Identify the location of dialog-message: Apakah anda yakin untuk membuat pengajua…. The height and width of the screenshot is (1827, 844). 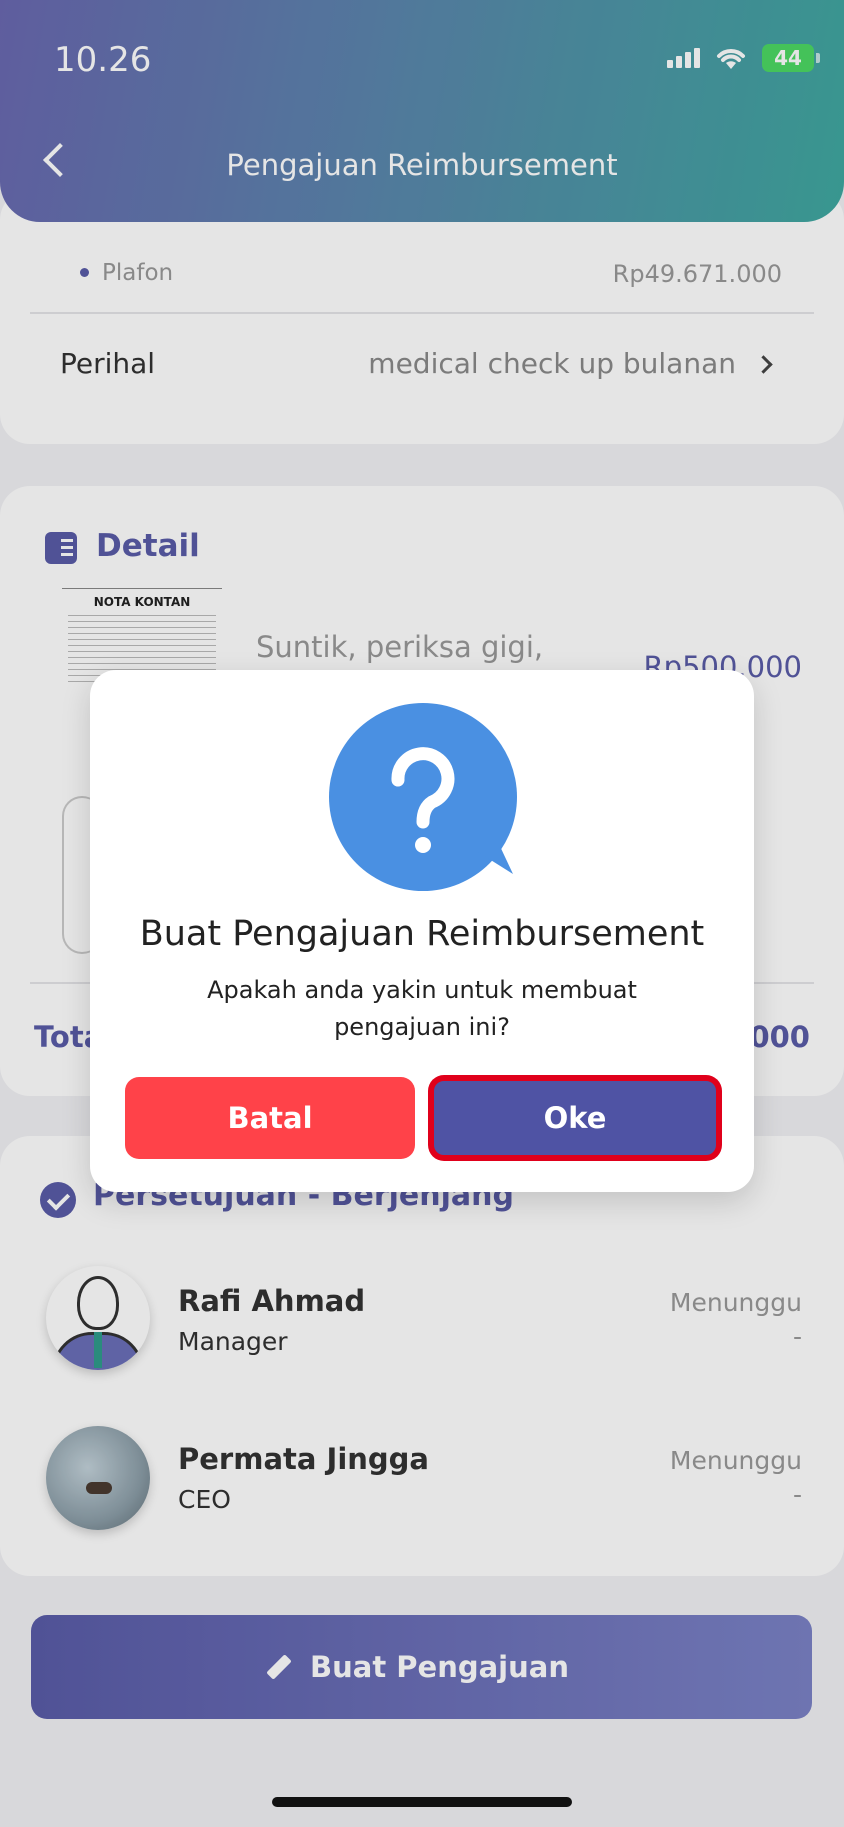
(422, 1008).